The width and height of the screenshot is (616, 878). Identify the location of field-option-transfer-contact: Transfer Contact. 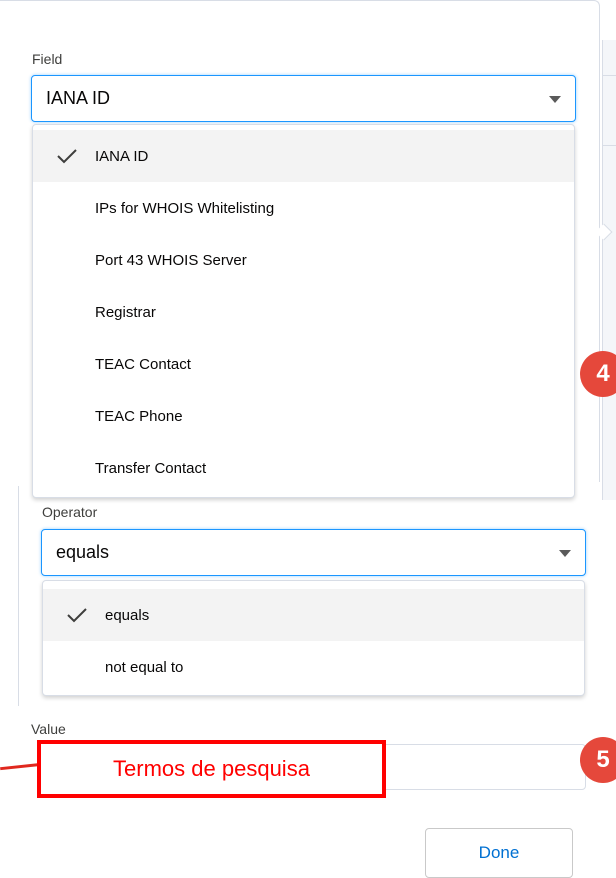
(303, 468).